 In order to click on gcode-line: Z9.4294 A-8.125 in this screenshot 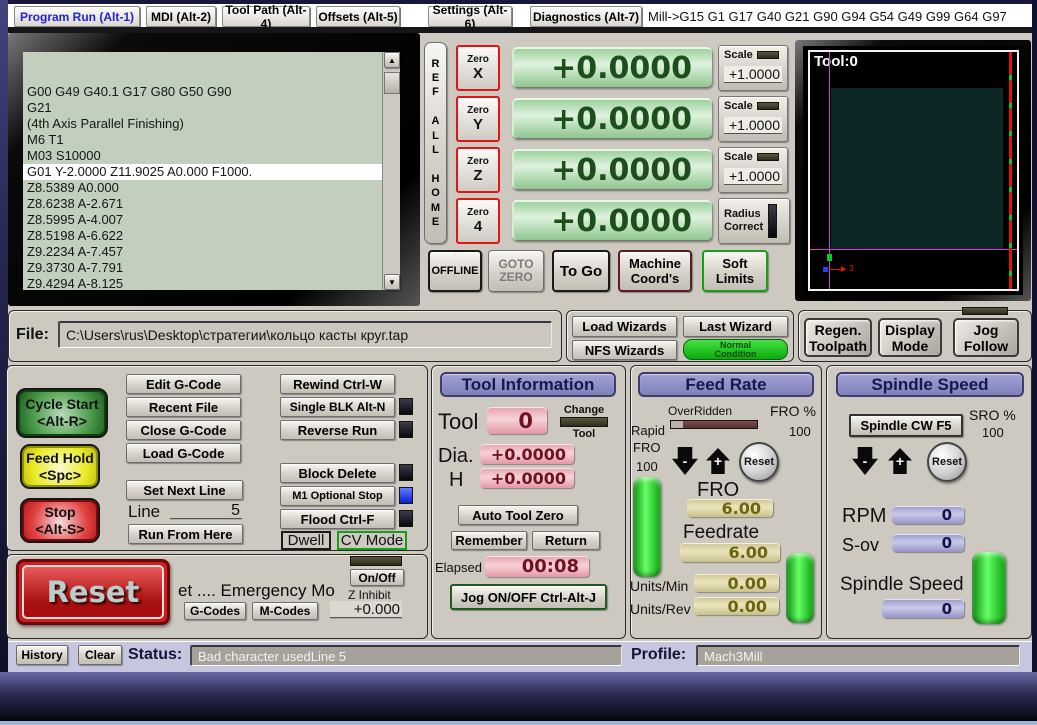, I will do `click(202, 283)`.